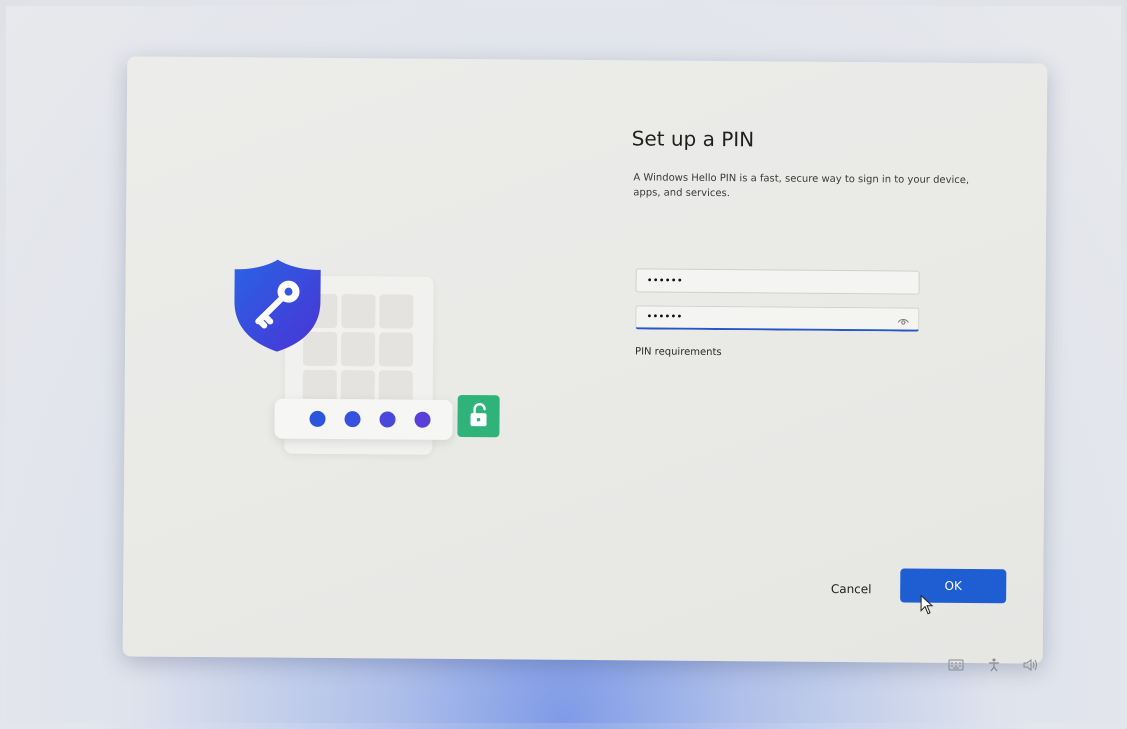  What do you see at coordinates (678, 352) in the screenshot?
I see `pin-requirements-link: PIN requirements` at bounding box center [678, 352].